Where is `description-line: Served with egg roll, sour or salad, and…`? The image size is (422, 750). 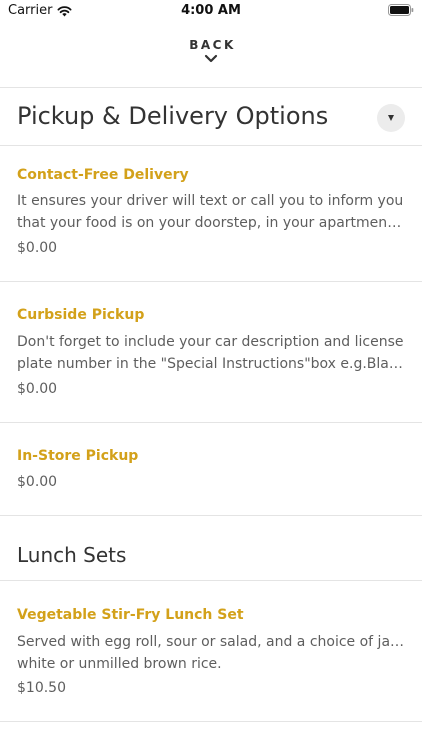
description-line: Served with egg roll, sour or salad, and… is located at coordinates (211, 642).